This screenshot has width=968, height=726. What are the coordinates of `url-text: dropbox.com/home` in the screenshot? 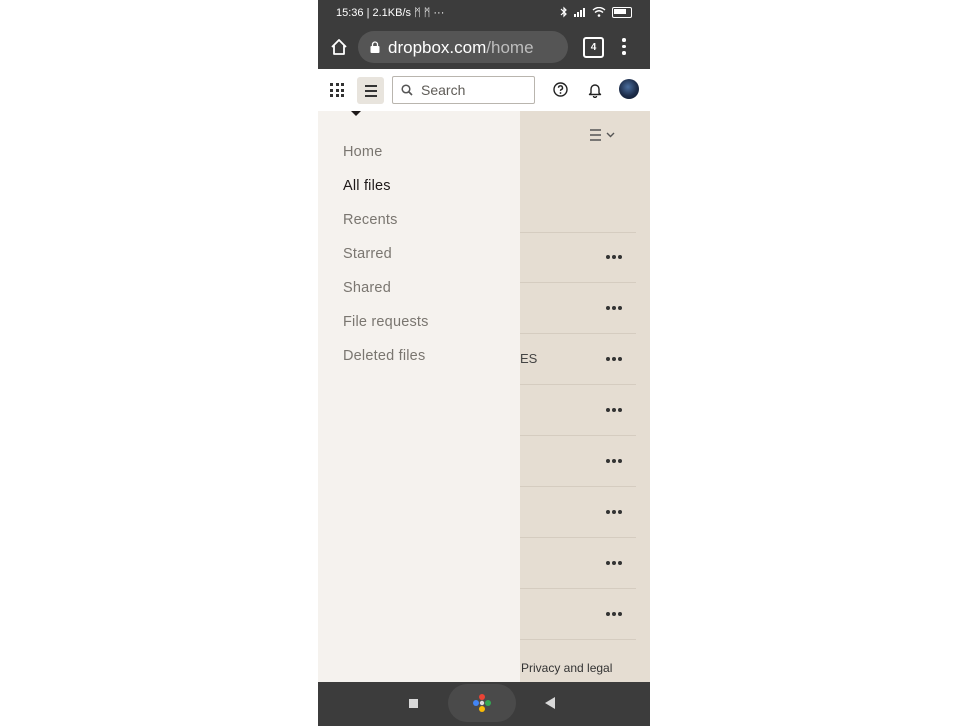 It's located at (461, 48).